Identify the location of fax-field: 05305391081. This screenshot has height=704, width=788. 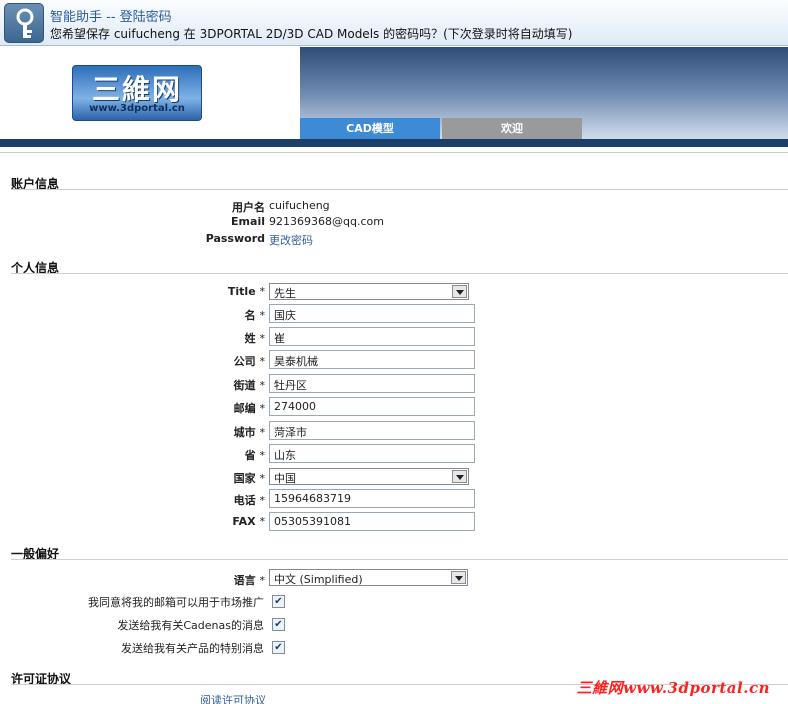
(372, 521).